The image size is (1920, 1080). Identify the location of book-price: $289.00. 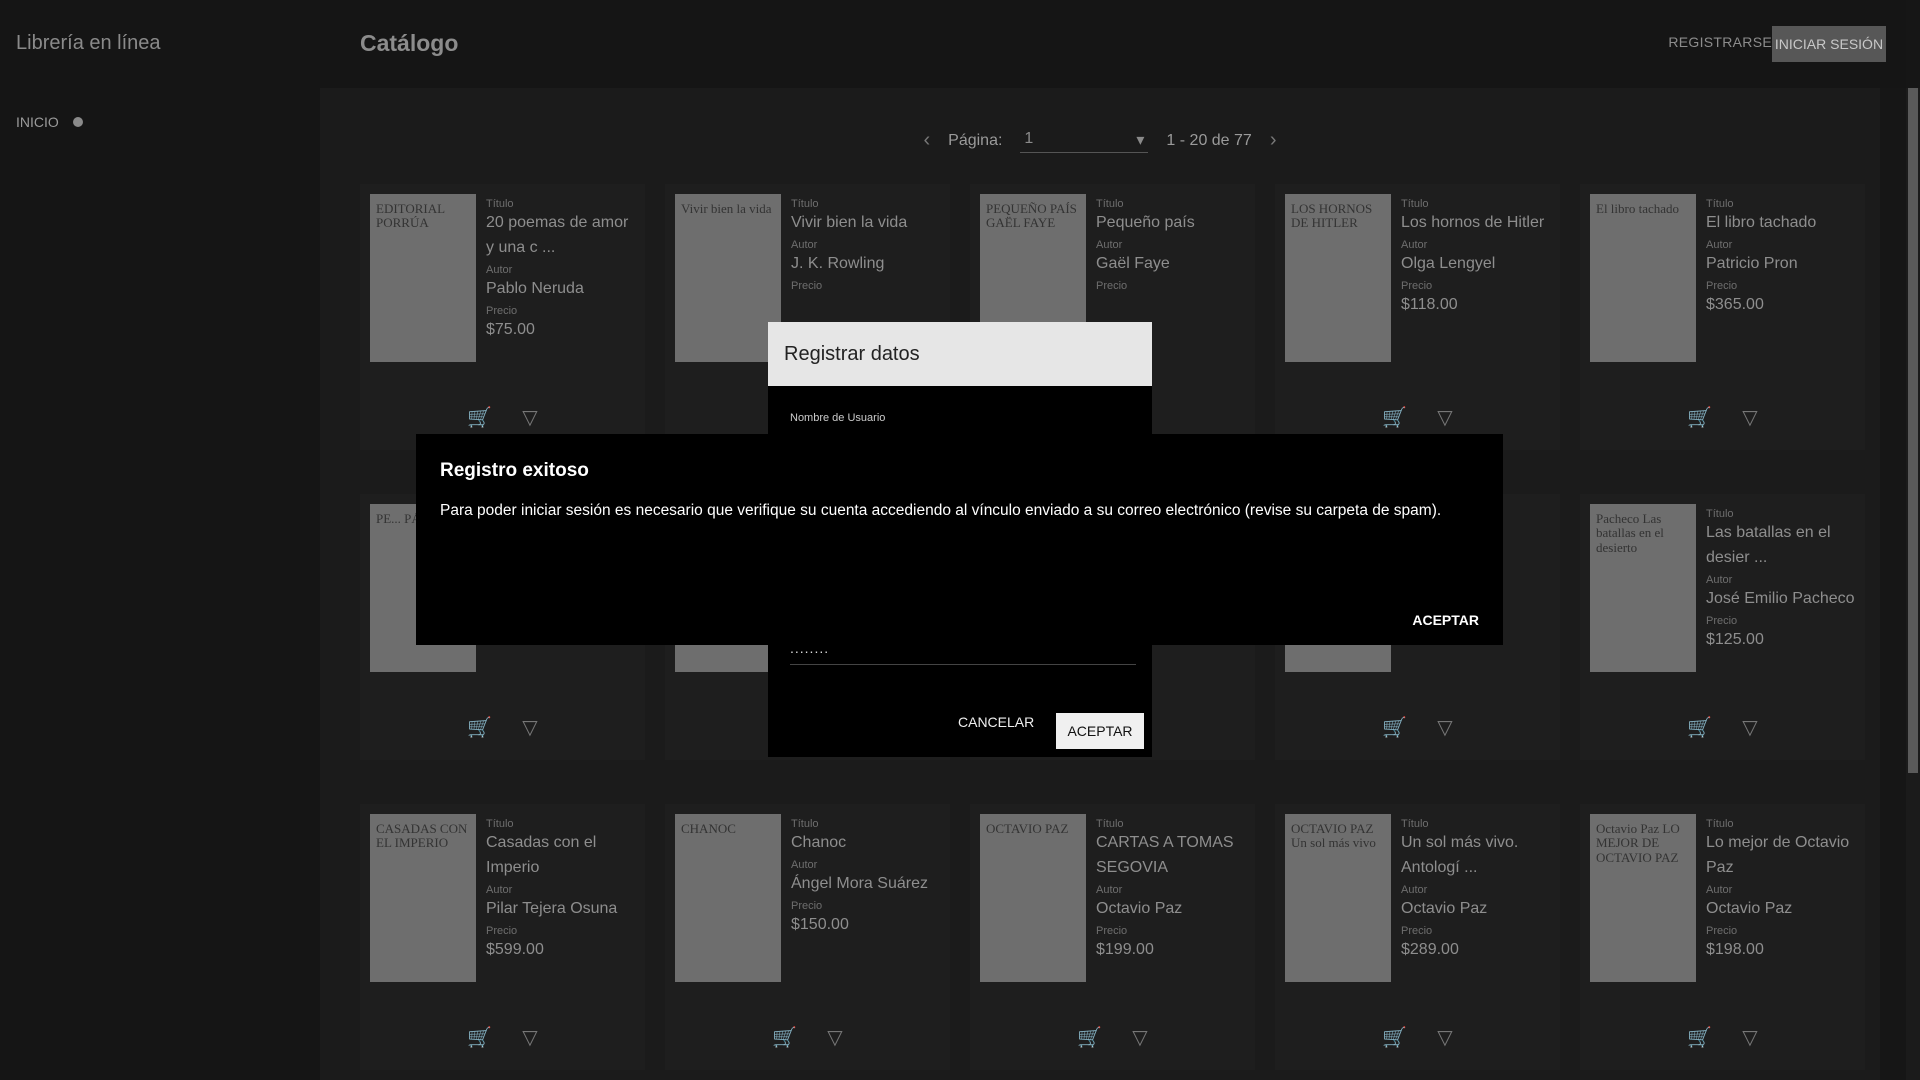
(1430, 949).